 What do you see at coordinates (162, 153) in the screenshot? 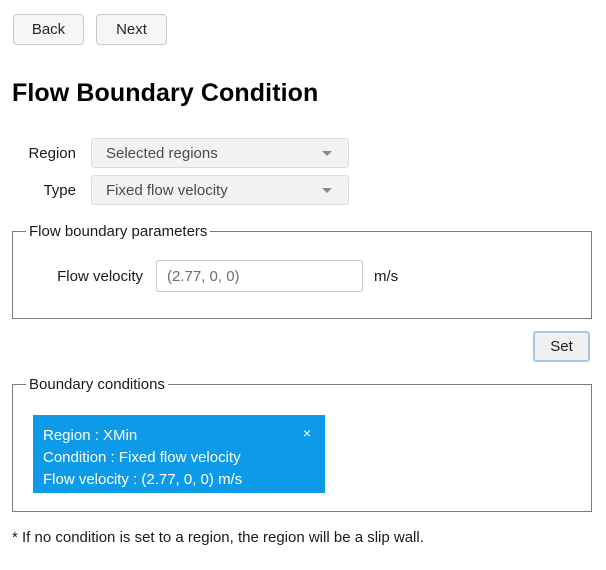
I see `region-select-value: Selected regions` at bounding box center [162, 153].